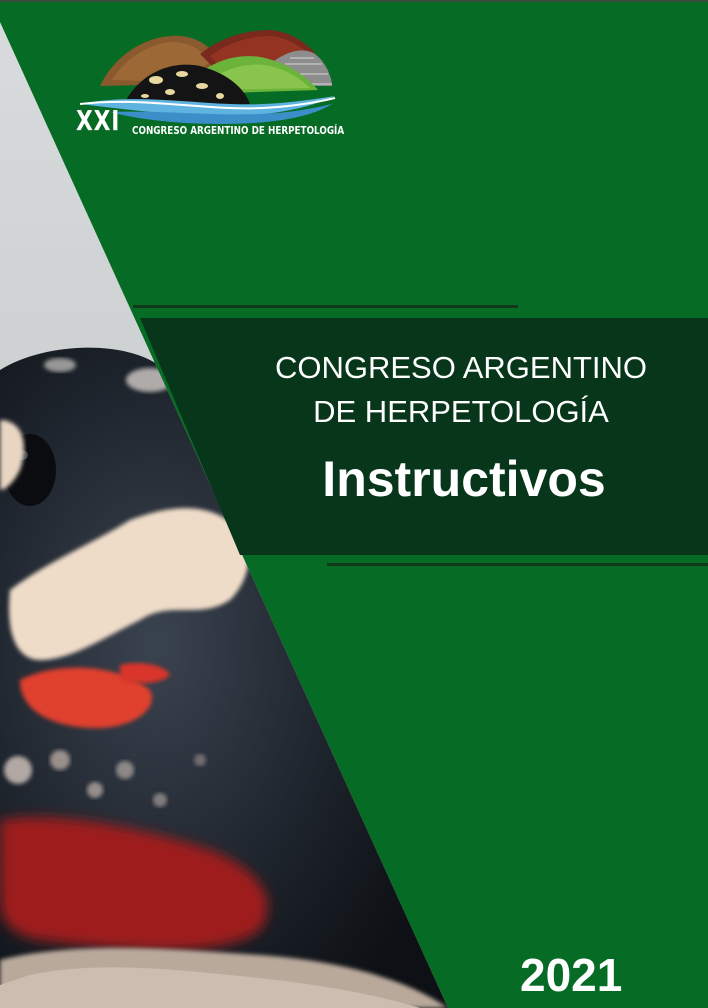  I want to click on year-label: 2021, so click(571, 975).